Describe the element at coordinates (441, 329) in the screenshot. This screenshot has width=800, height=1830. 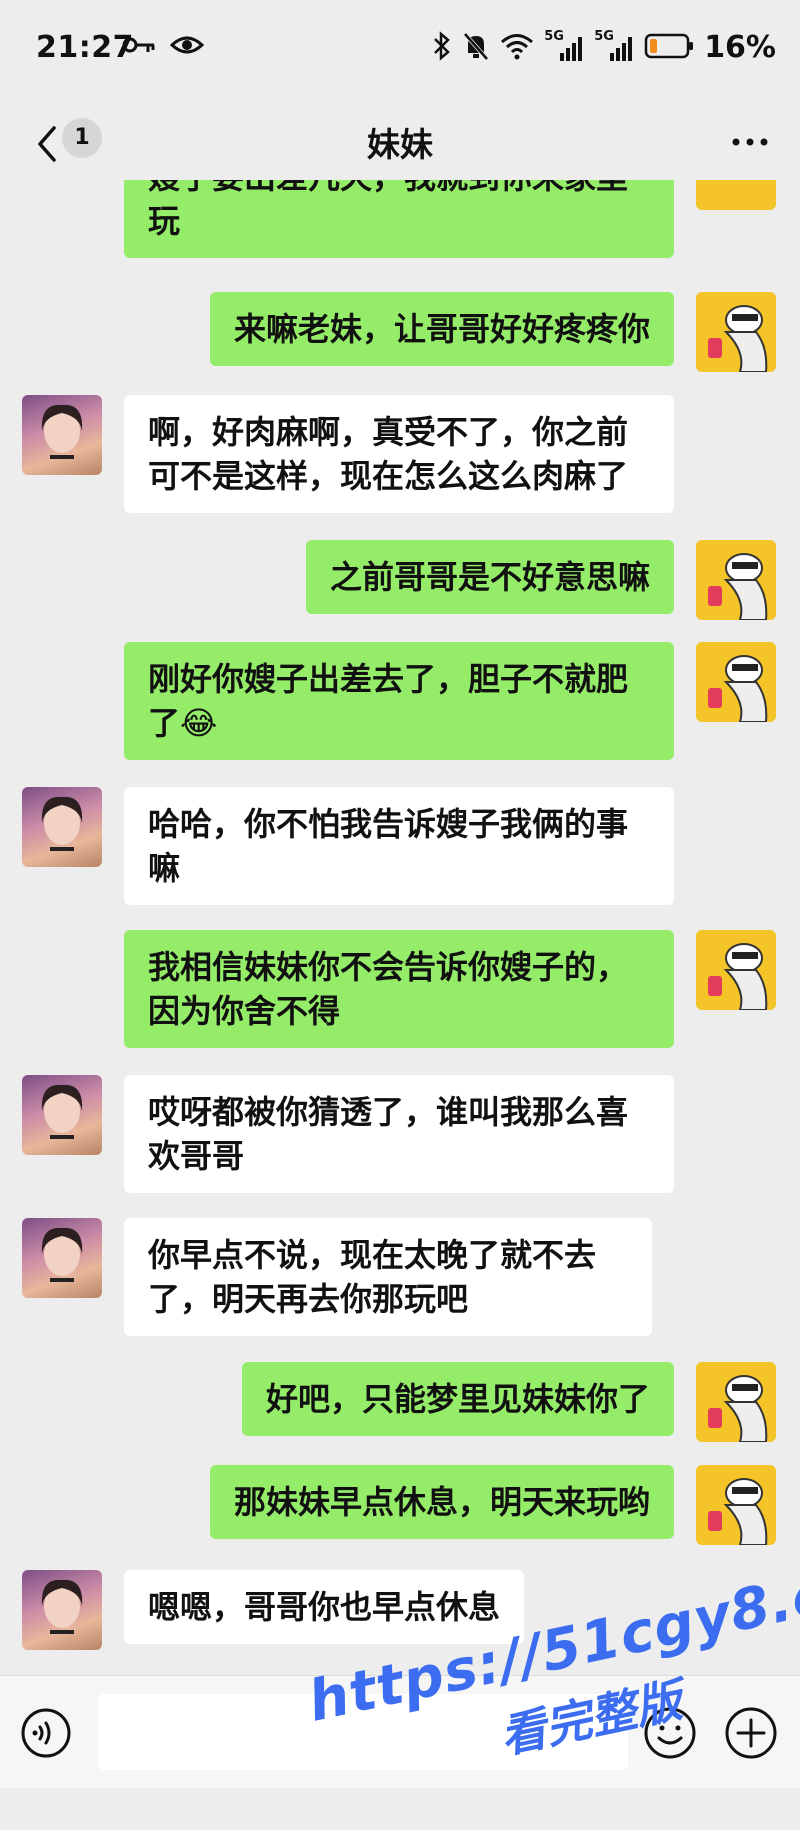
I see `message-bubble-sent: 来嘛老妹，让哥哥好好疼疼你` at that location.